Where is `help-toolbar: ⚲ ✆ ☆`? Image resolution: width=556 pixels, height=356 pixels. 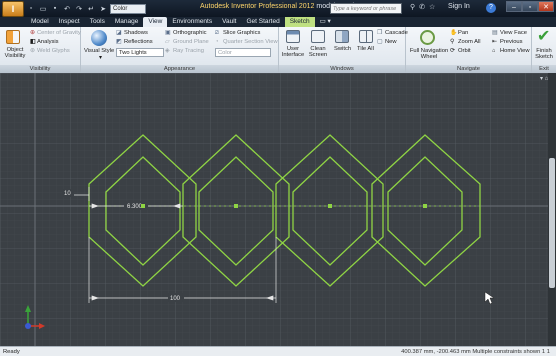 help-toolbar: ⚲ ✆ ☆ is located at coordinates (422, 7).